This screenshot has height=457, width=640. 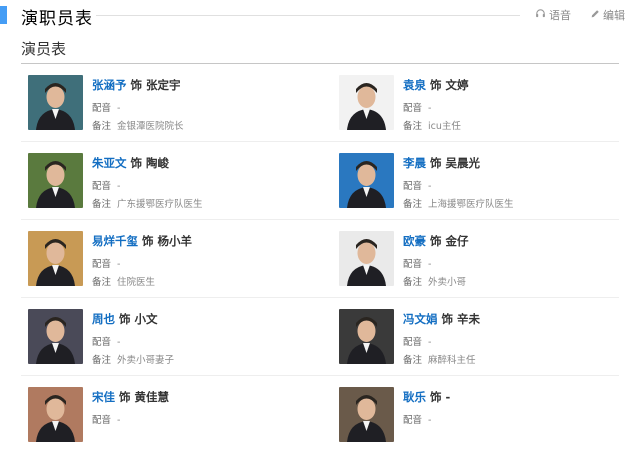 I want to click on cast-name-line: 欧豪饰金仔, so click(x=436, y=241).